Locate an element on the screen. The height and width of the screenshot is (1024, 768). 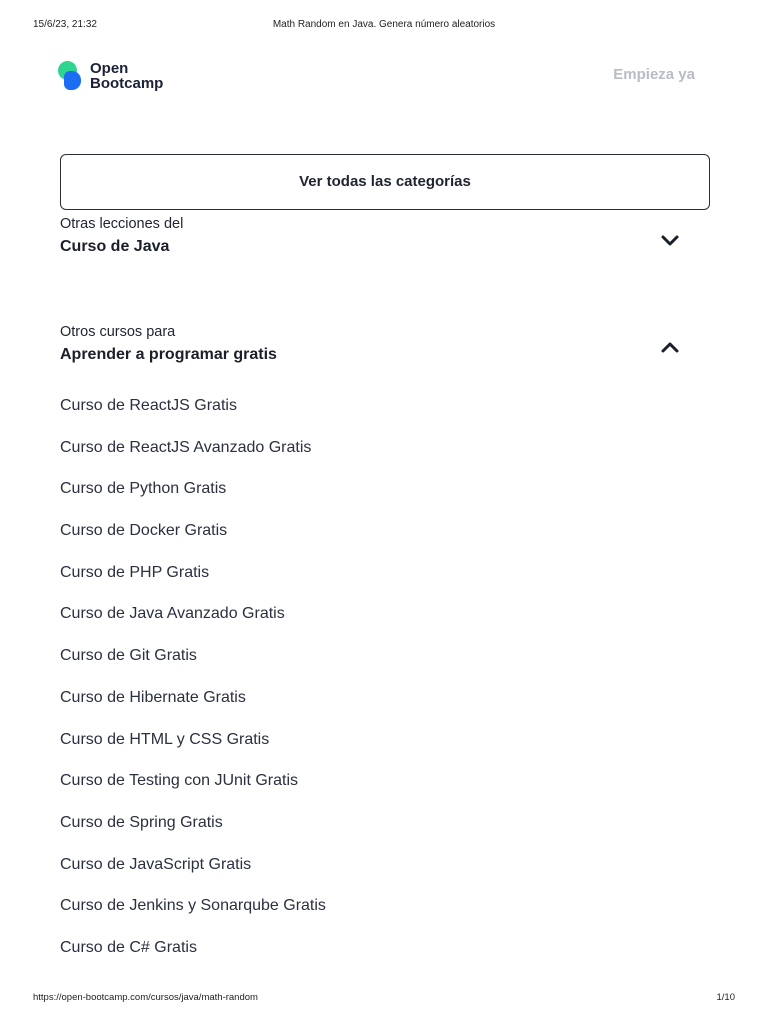
course-link-javascript: Curso de JavaScript Gratis is located at coordinates (360, 873).